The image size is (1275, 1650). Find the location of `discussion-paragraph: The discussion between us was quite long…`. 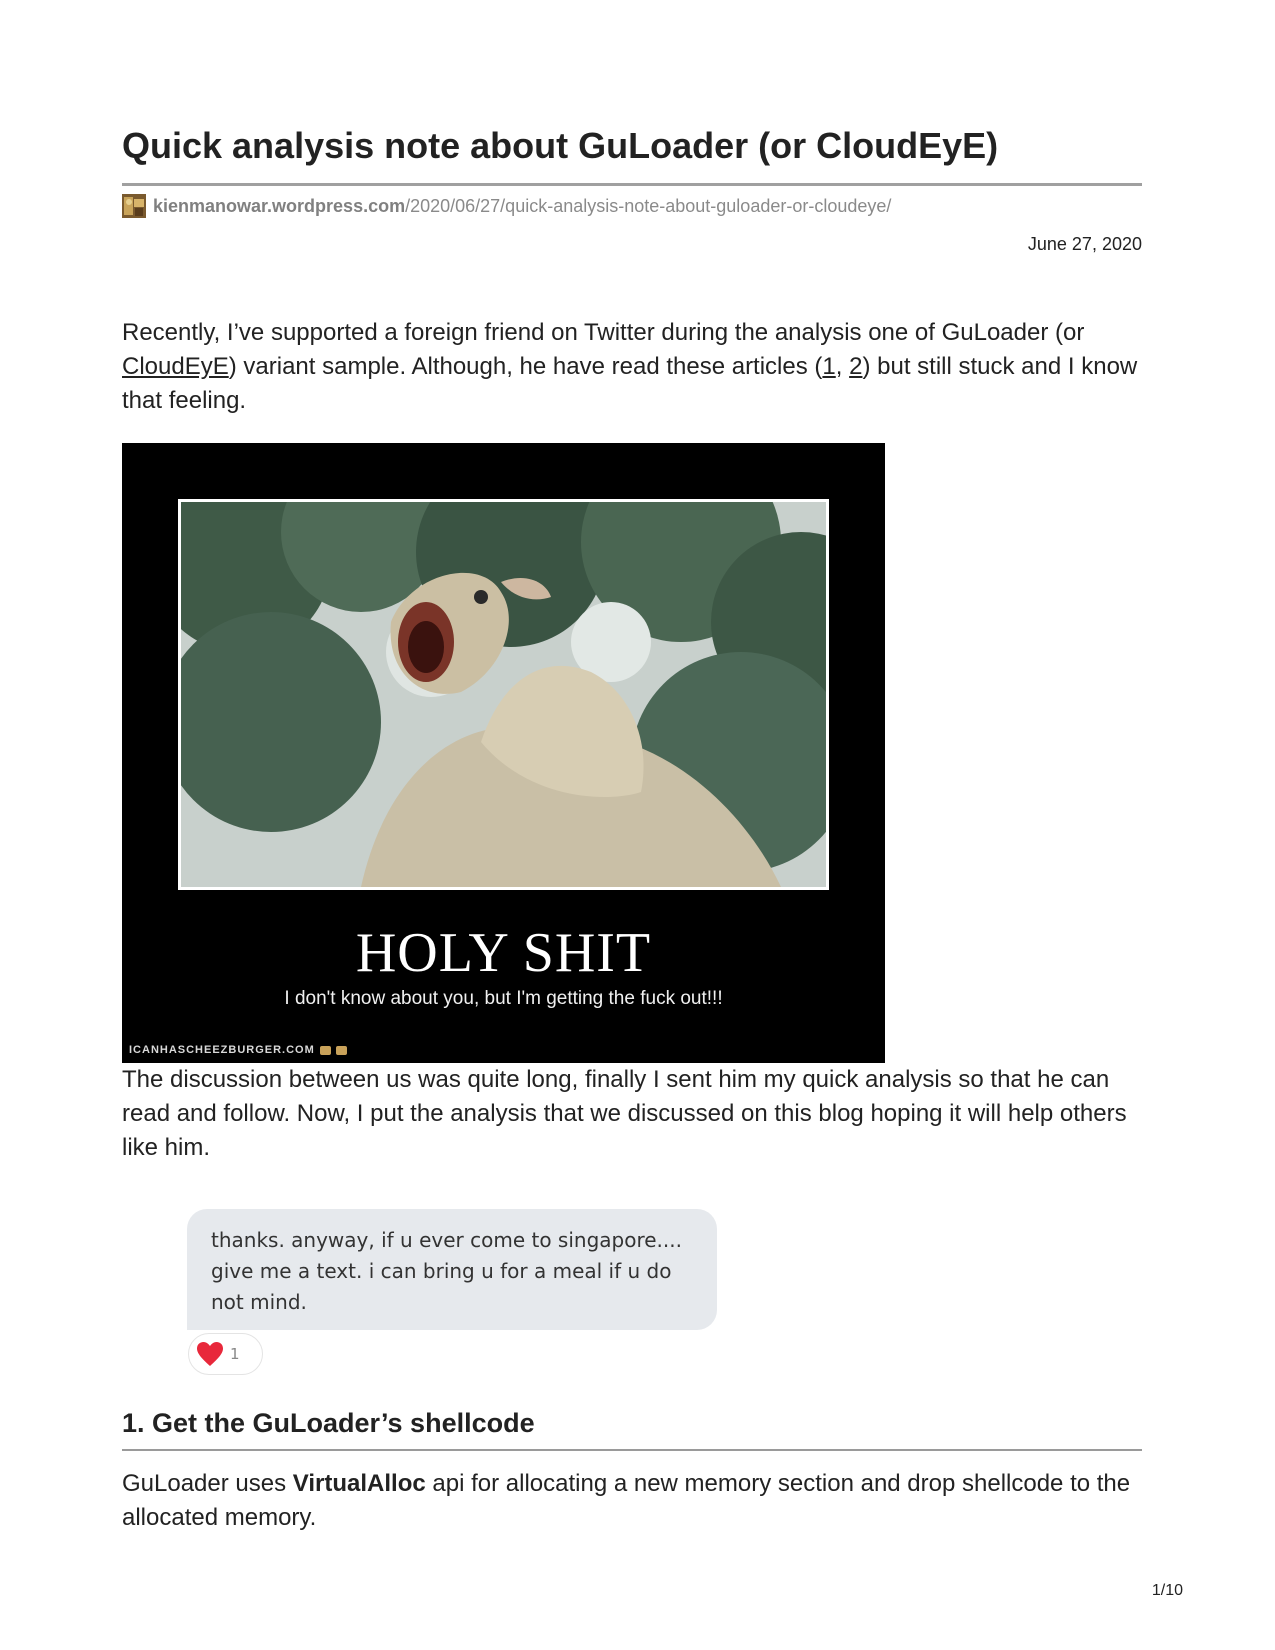

discussion-paragraph: The discussion between us was quite long… is located at coordinates (624, 1113).